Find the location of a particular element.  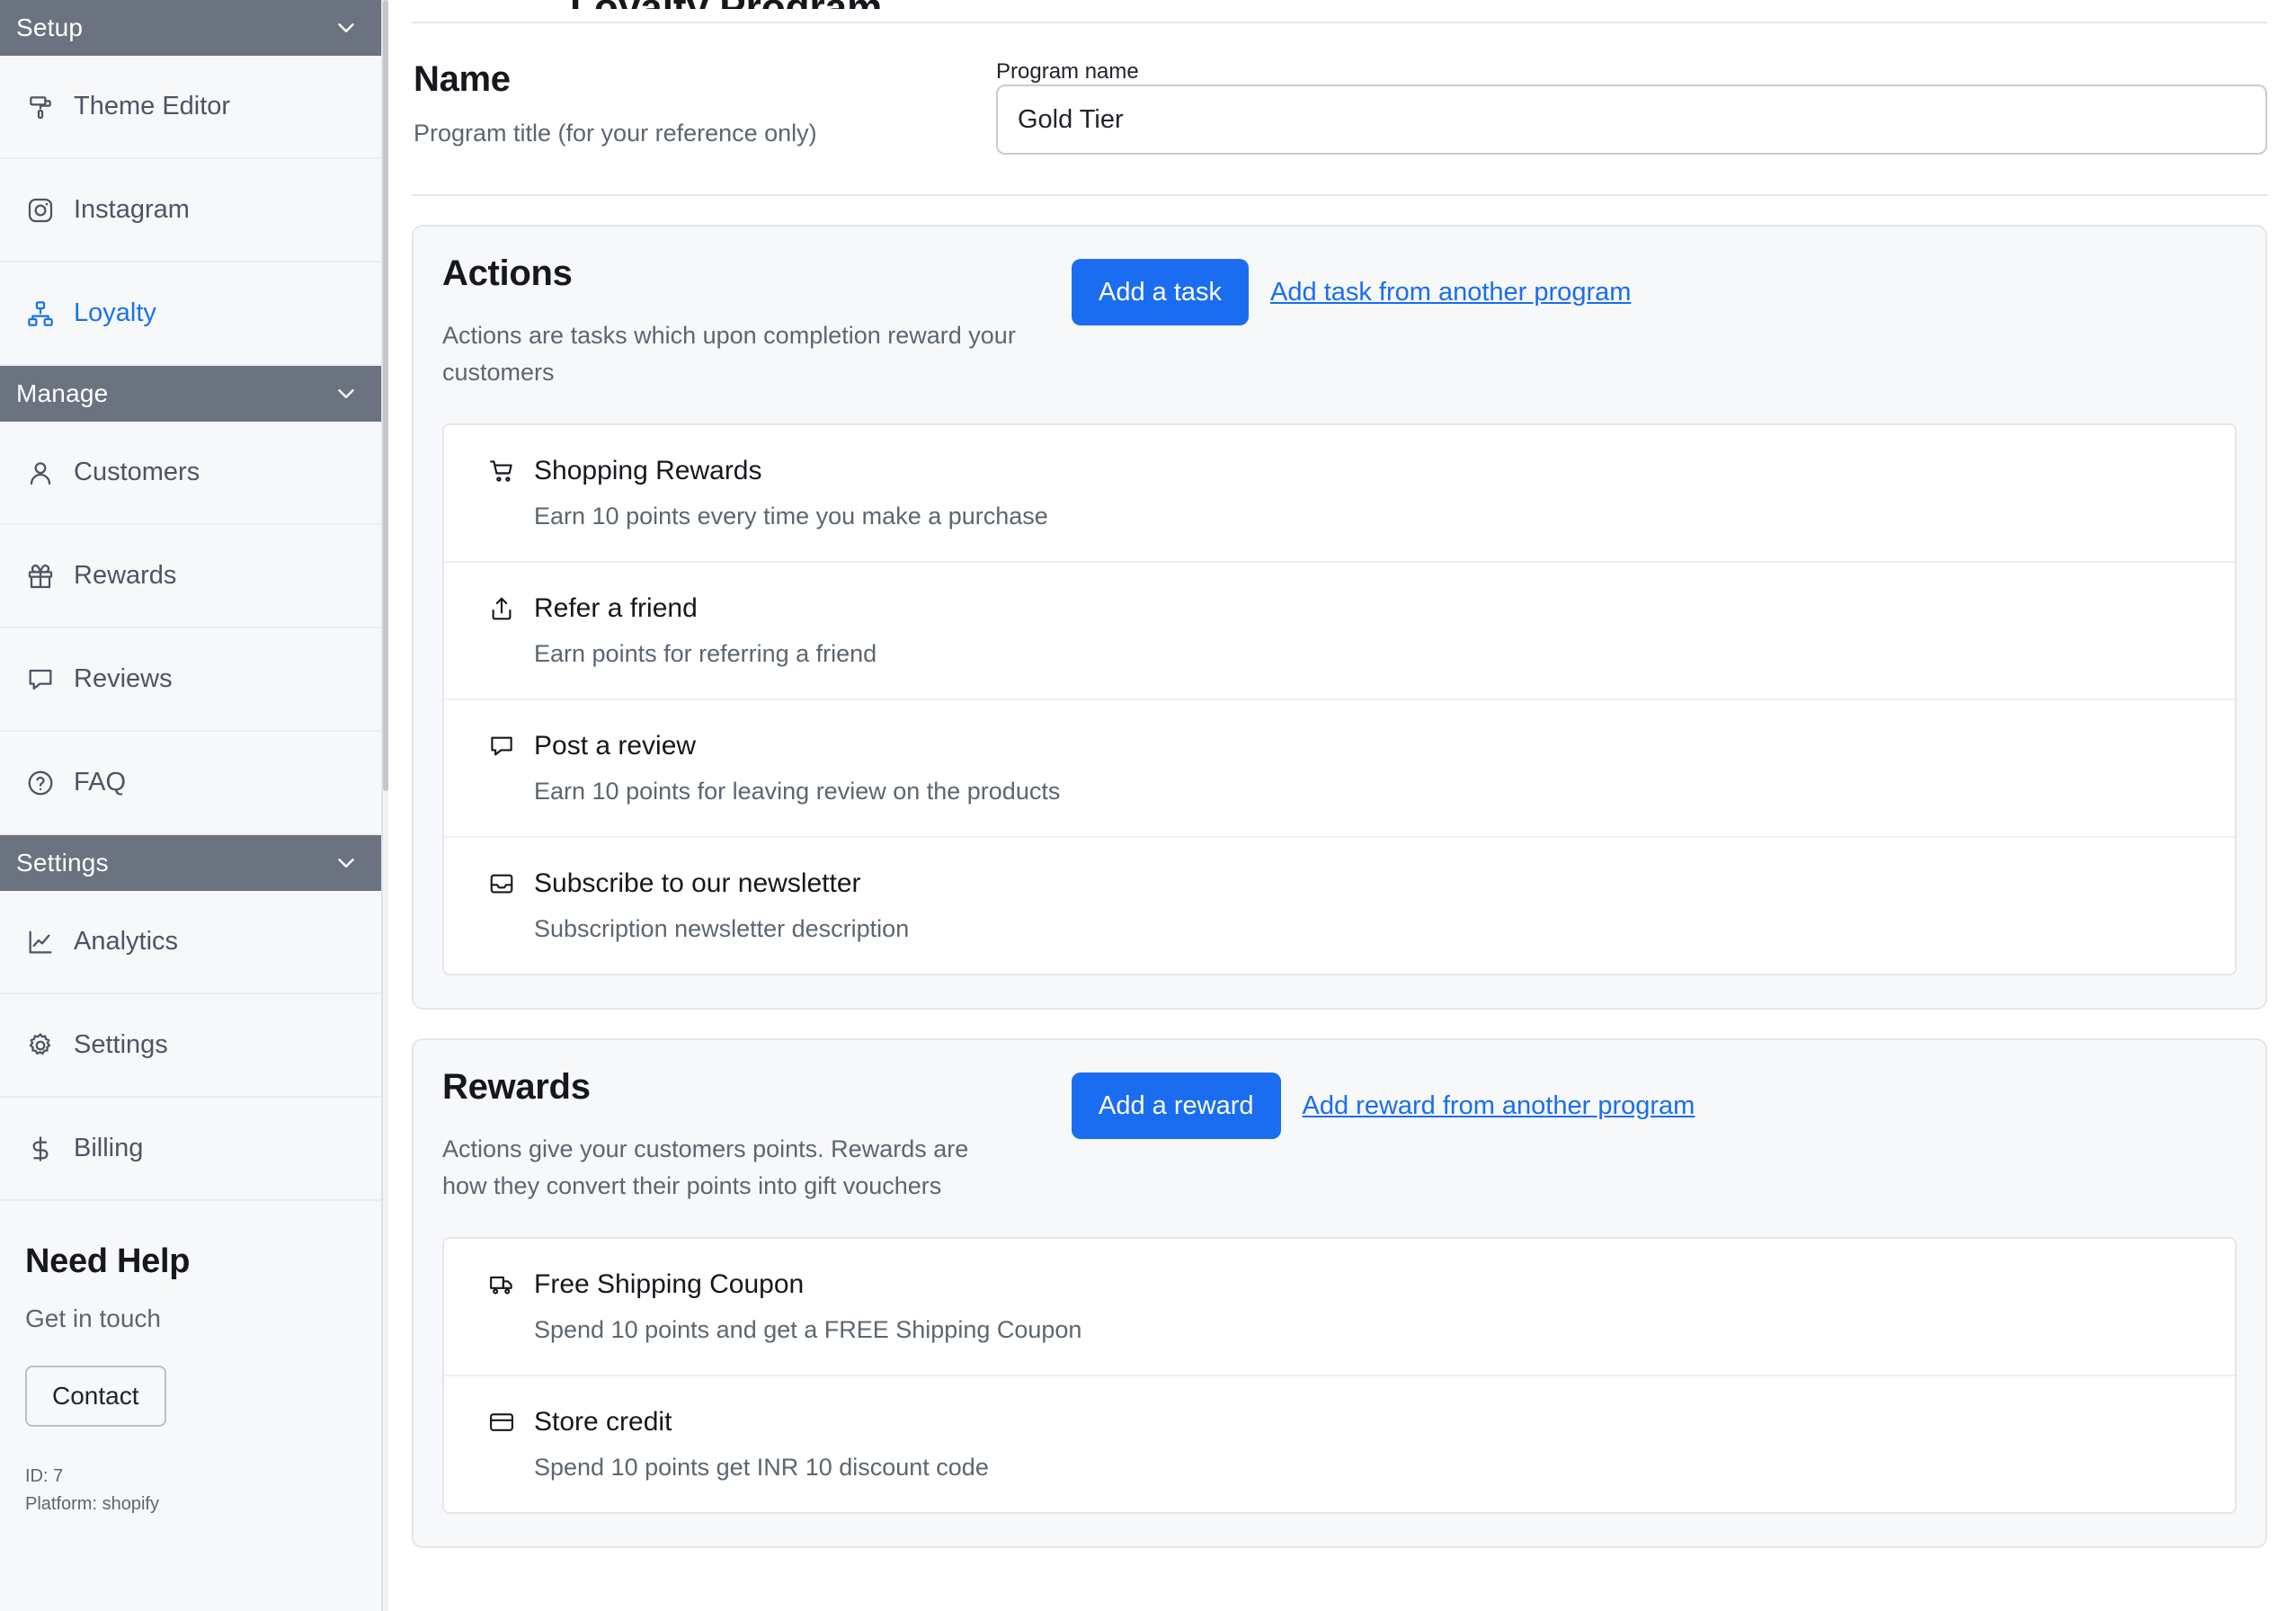

program-name-input is located at coordinates (1631, 120).